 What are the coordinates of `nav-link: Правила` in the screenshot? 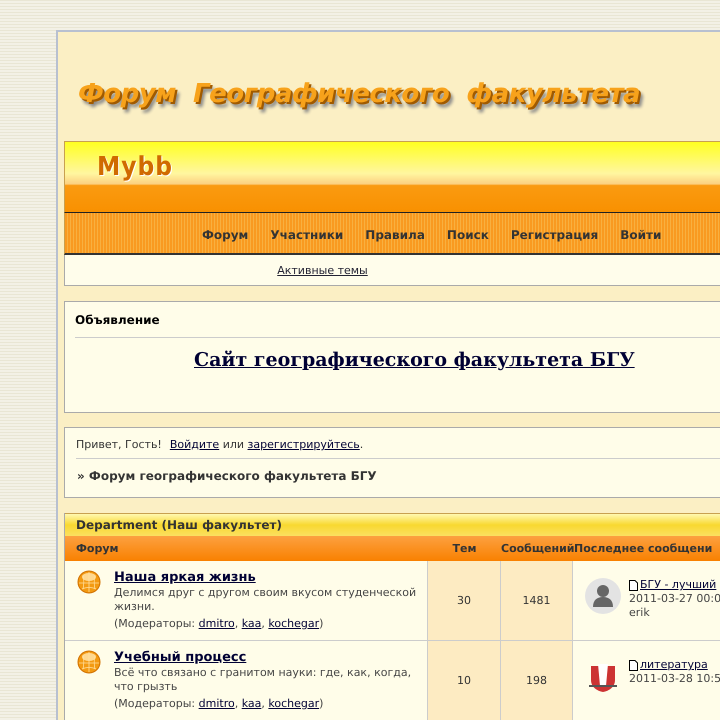 It's located at (395, 235).